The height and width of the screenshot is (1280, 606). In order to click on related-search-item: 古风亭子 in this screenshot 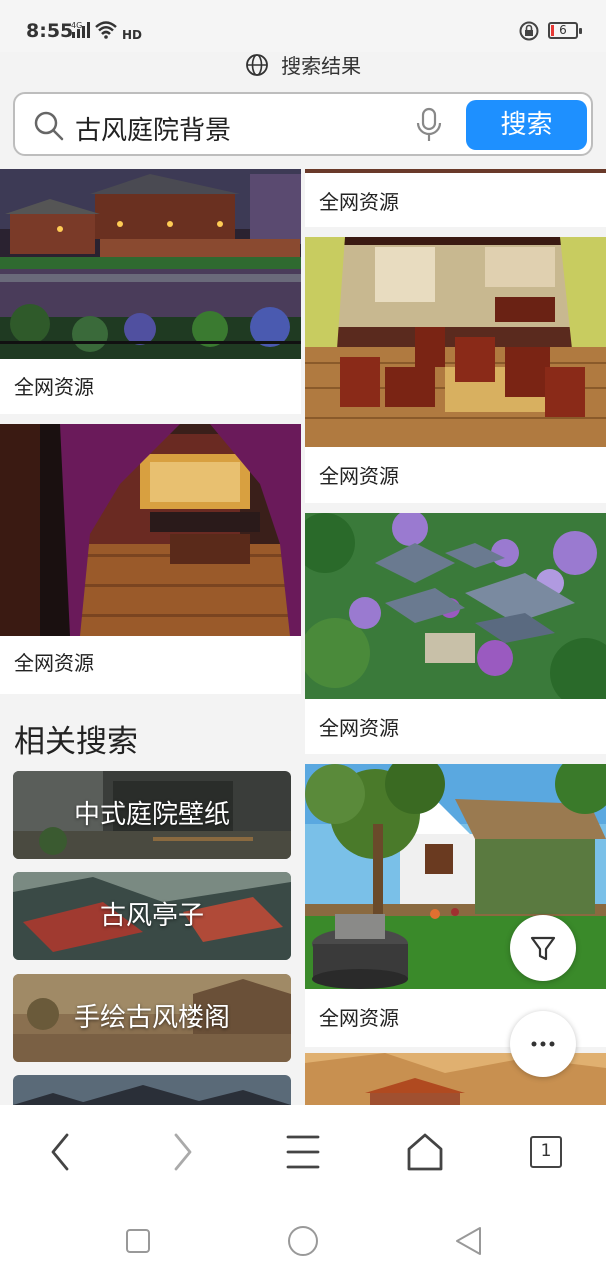, I will do `click(152, 916)`.